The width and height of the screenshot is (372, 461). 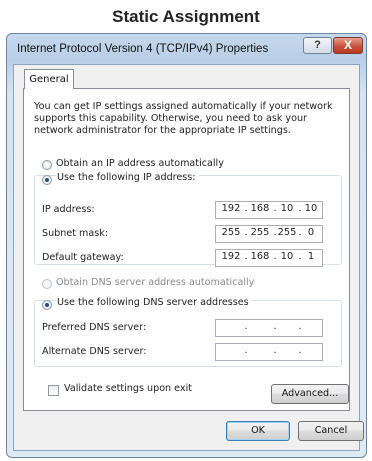 I want to click on page-heading: Static Assignment, so click(x=186, y=16).